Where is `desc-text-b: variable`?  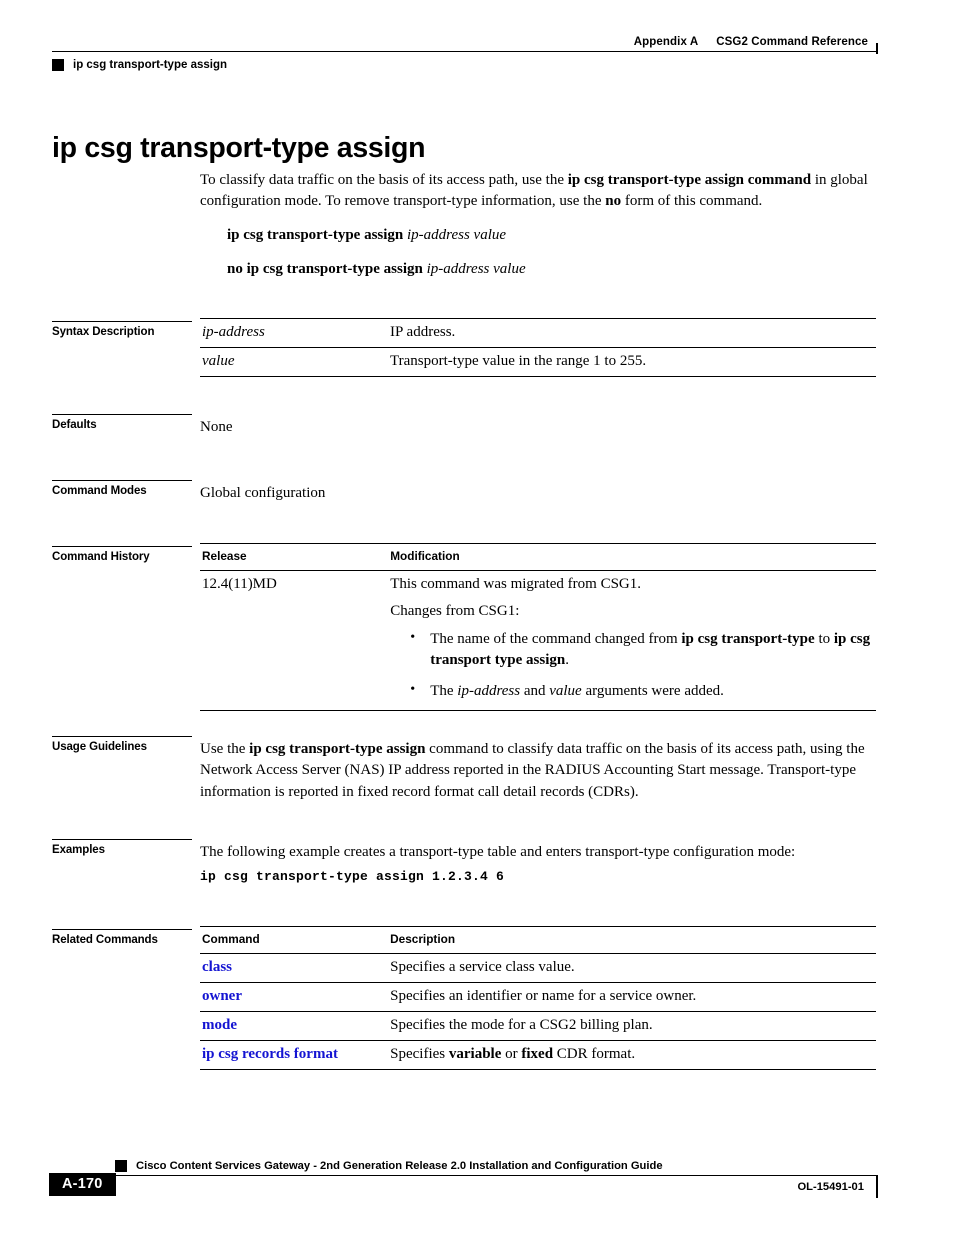
desc-text-b: variable is located at coordinates (475, 1054).